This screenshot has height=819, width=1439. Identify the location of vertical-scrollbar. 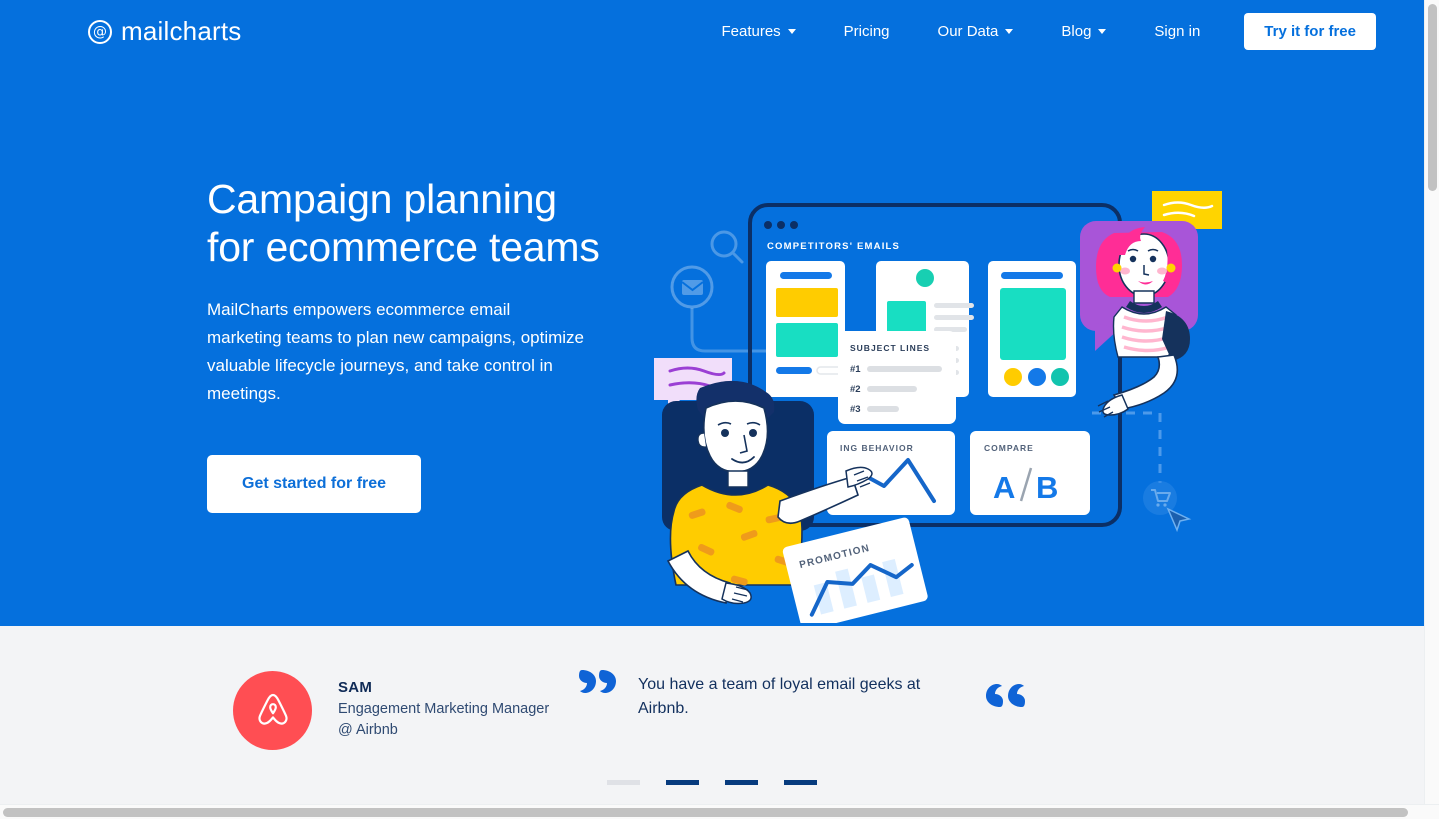
(1431, 403).